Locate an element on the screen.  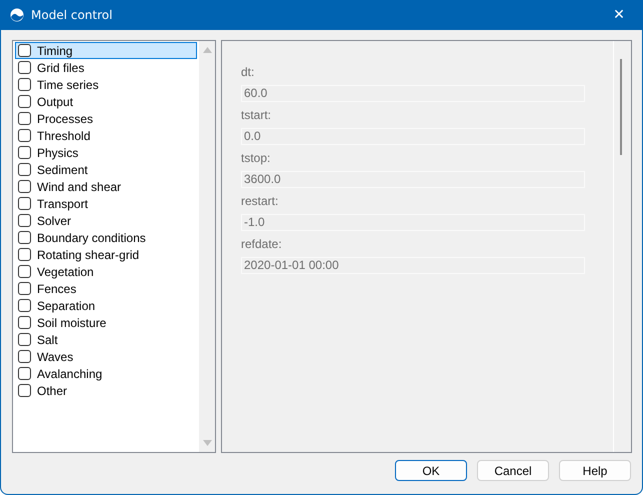
field-label: dt: is located at coordinates (248, 72).